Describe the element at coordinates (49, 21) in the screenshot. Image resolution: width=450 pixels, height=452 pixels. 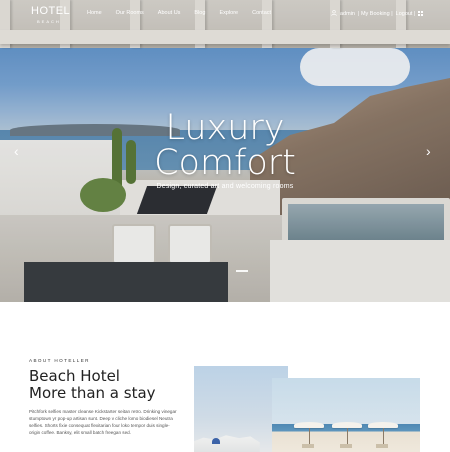
I see `logo-tagline: BEACH` at that location.